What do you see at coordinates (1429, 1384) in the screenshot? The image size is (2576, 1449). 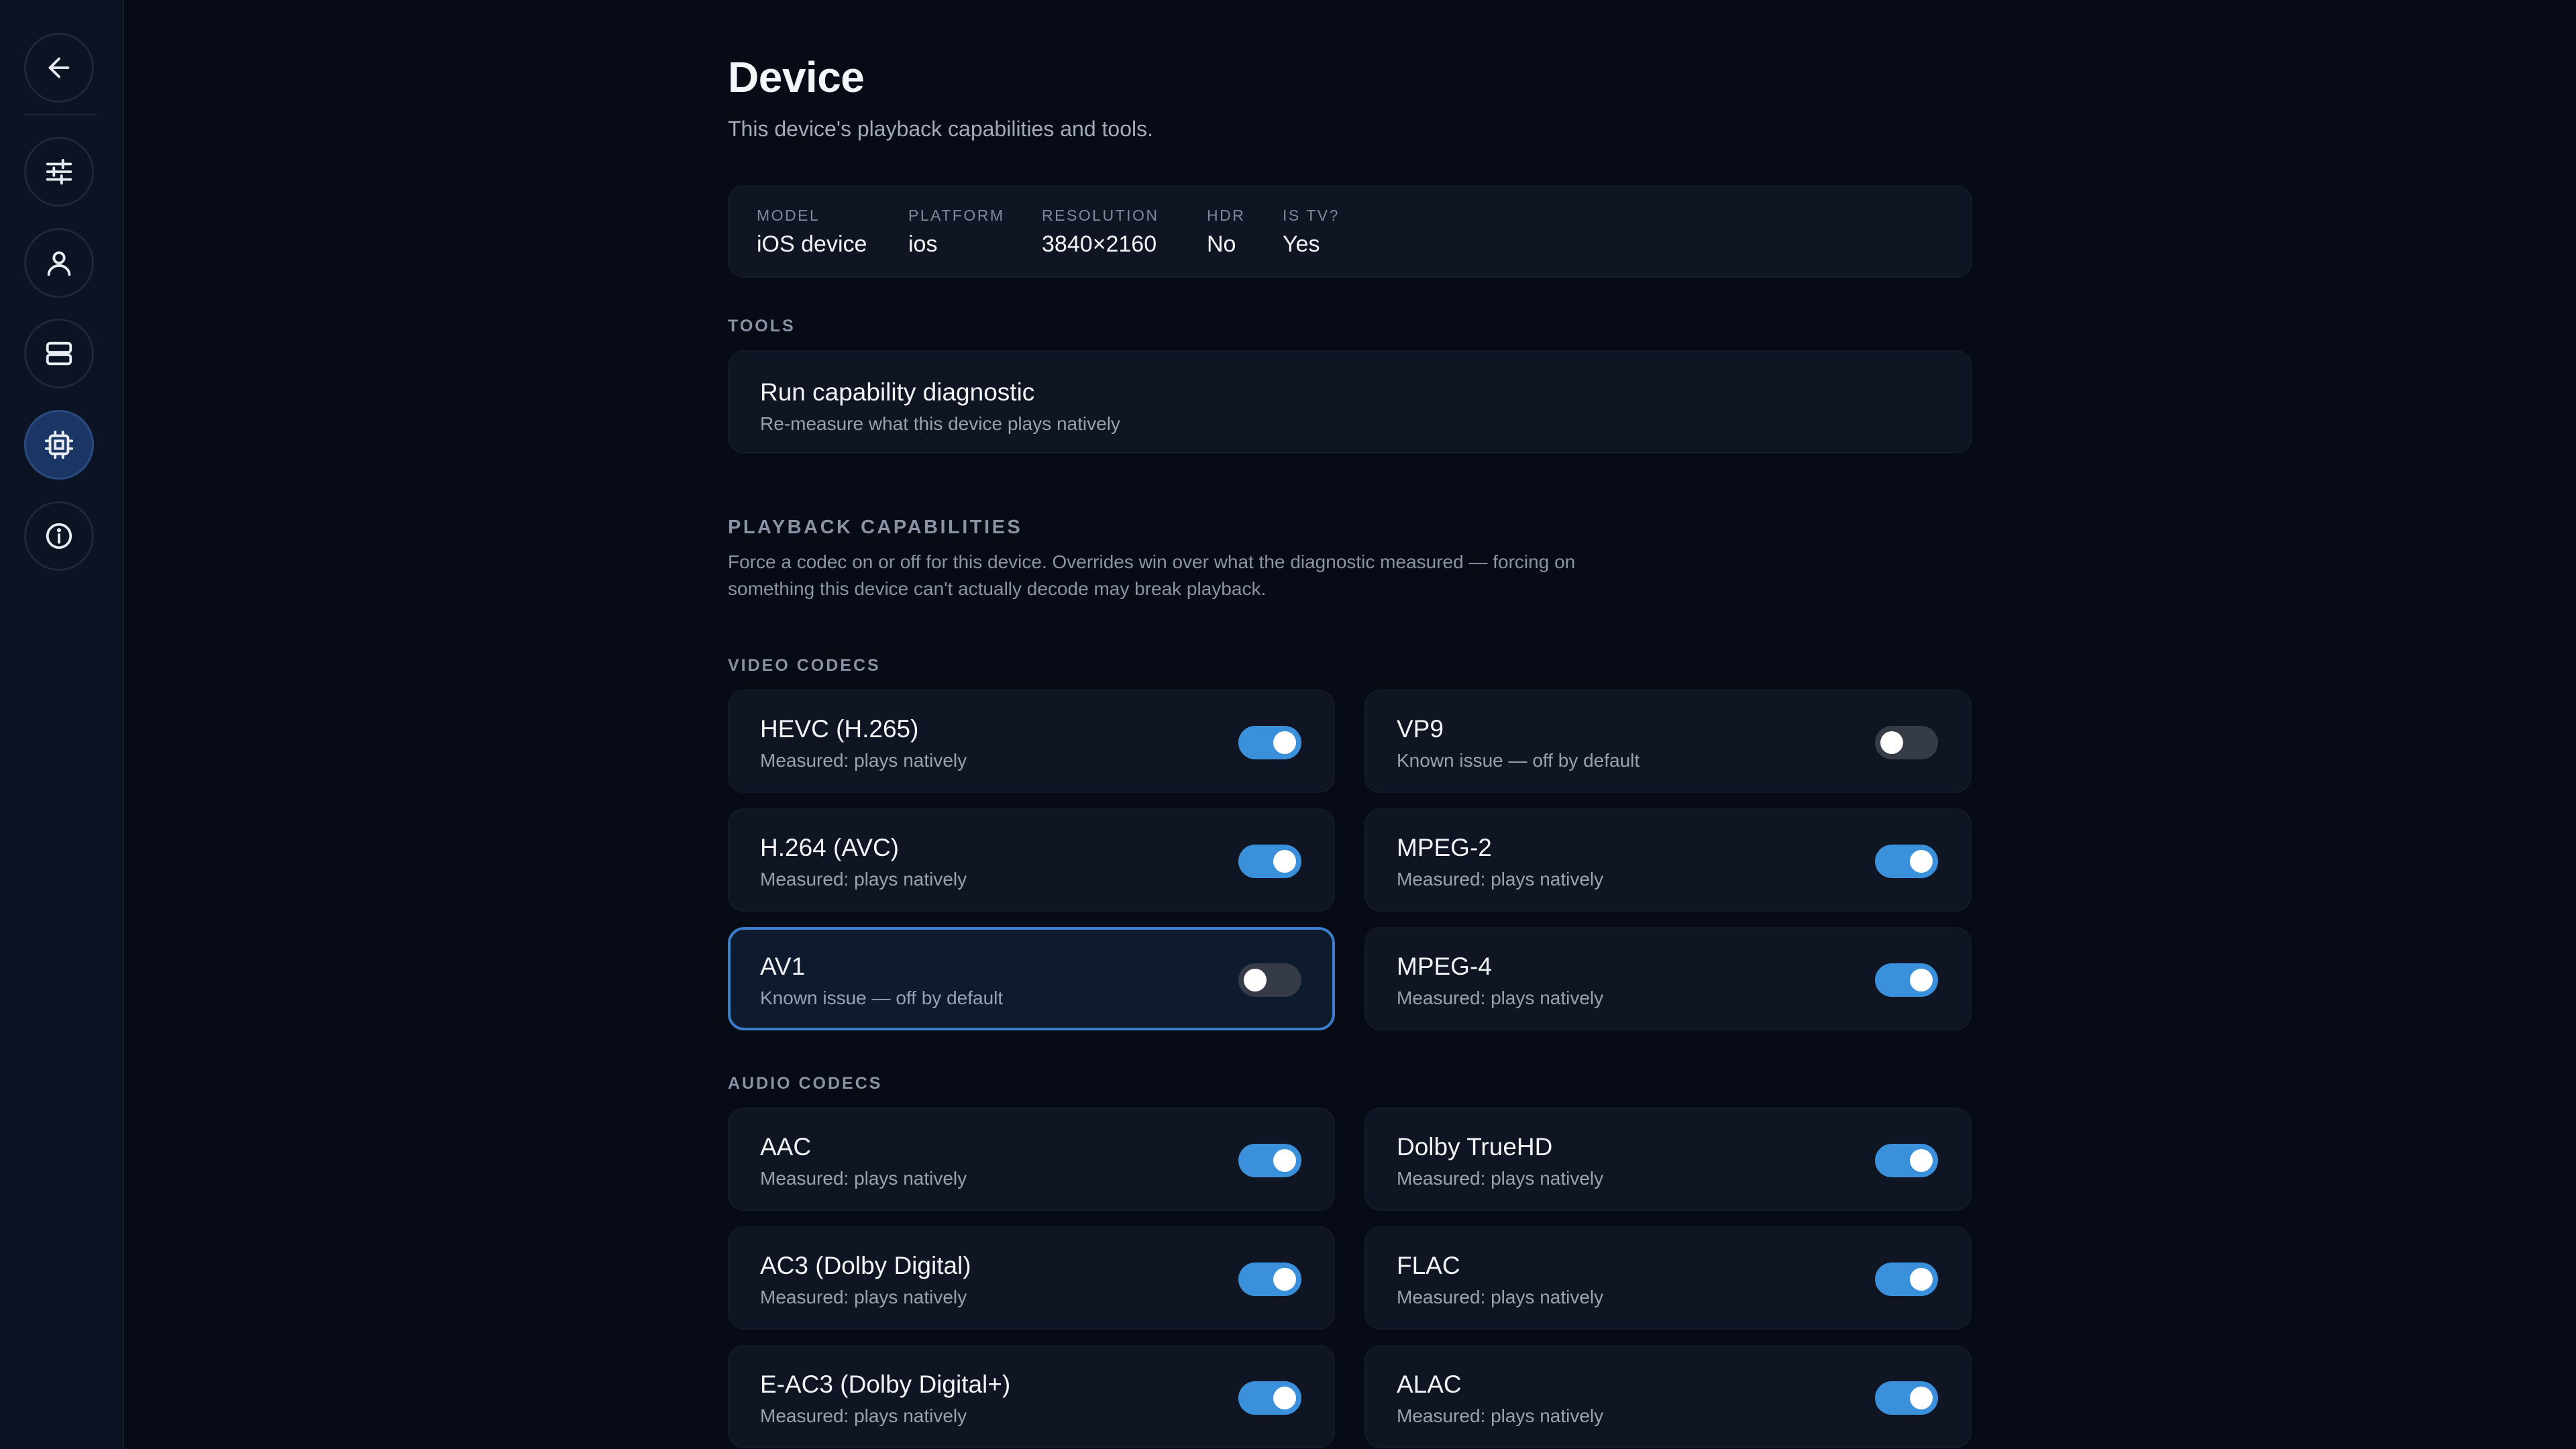 I see `codec-name: ALAC` at bounding box center [1429, 1384].